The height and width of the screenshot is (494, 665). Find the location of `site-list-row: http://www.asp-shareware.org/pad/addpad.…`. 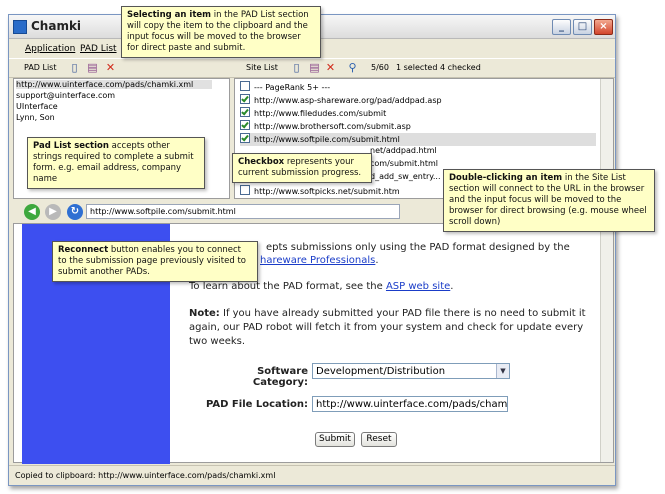

site-list-row: http://www.asp-shareware.org/pad/addpad.… is located at coordinates (341, 100).